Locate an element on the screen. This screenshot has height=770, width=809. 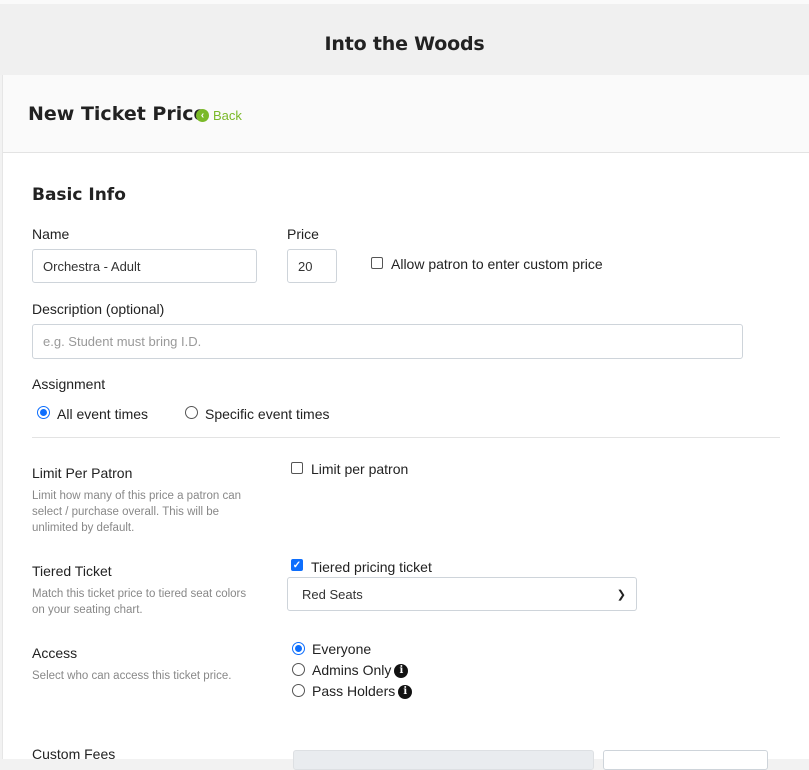
access-everyone-radio is located at coordinates (298, 648).